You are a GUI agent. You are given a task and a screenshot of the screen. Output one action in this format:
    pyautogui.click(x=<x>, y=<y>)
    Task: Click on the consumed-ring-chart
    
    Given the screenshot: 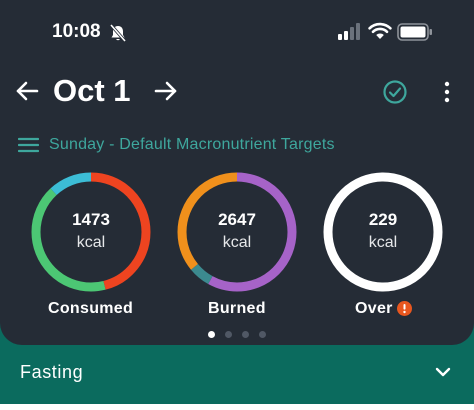 What is the action you would take?
    pyautogui.click(x=91, y=232)
    